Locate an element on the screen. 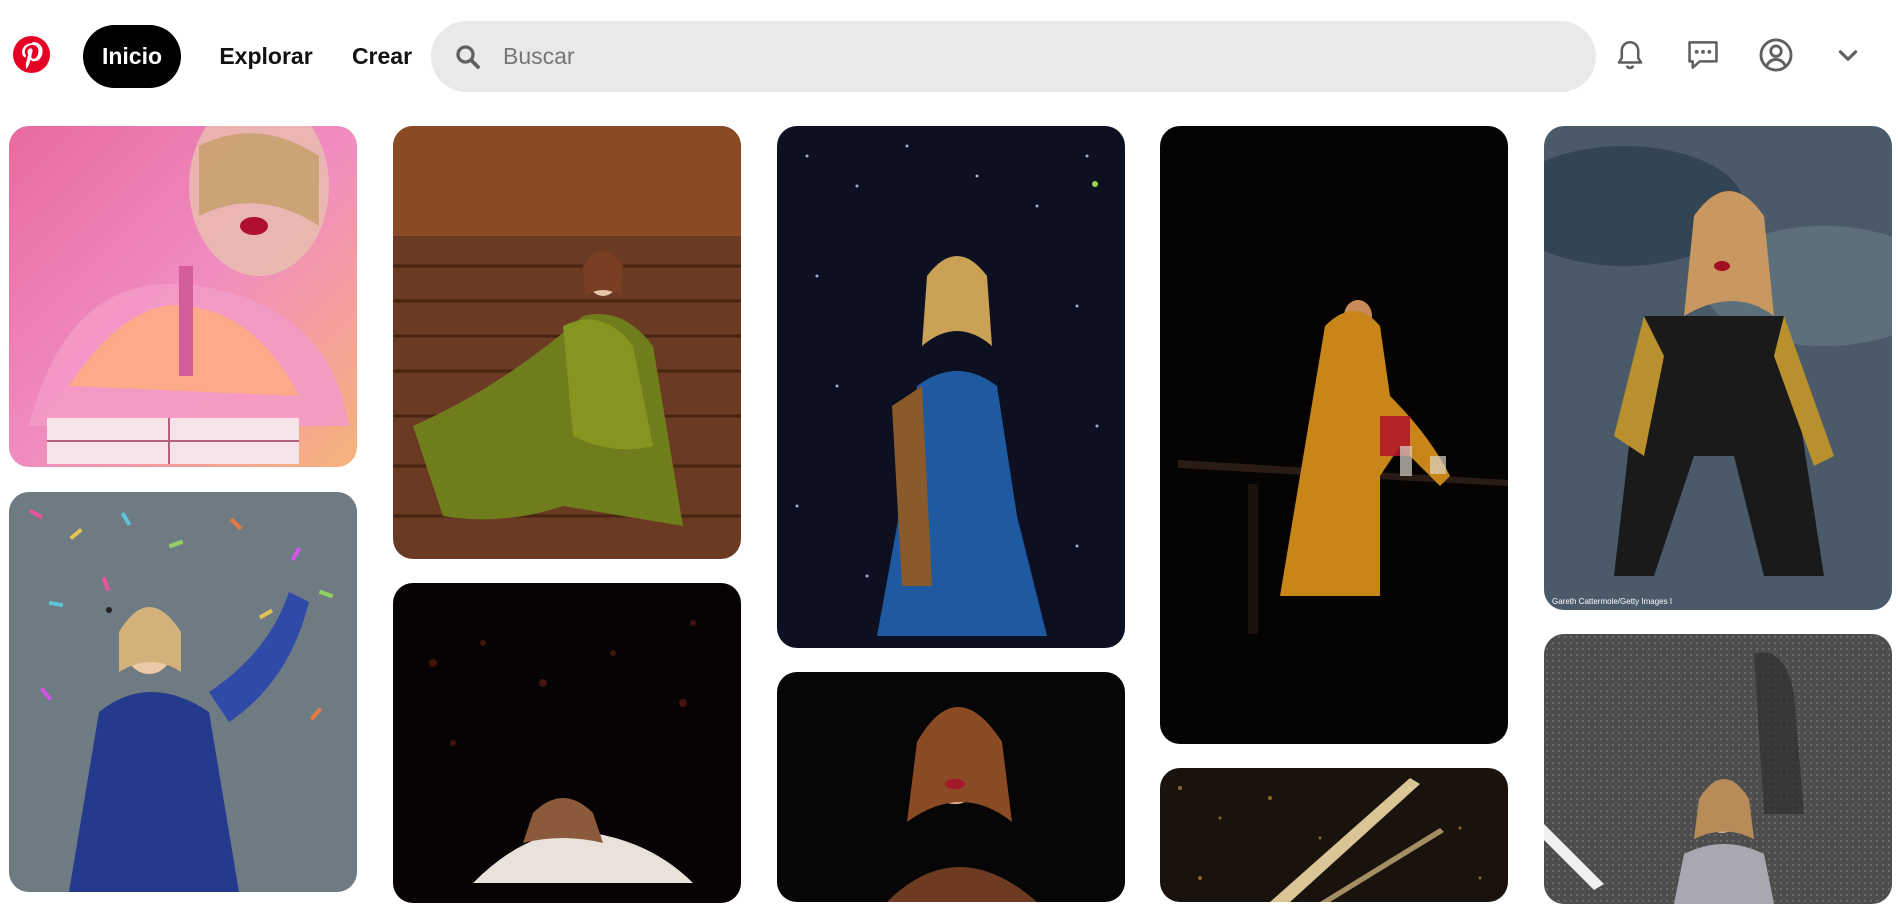  photo-credit: Gareth Cattermole/Getty Images I is located at coordinates (1612, 601).